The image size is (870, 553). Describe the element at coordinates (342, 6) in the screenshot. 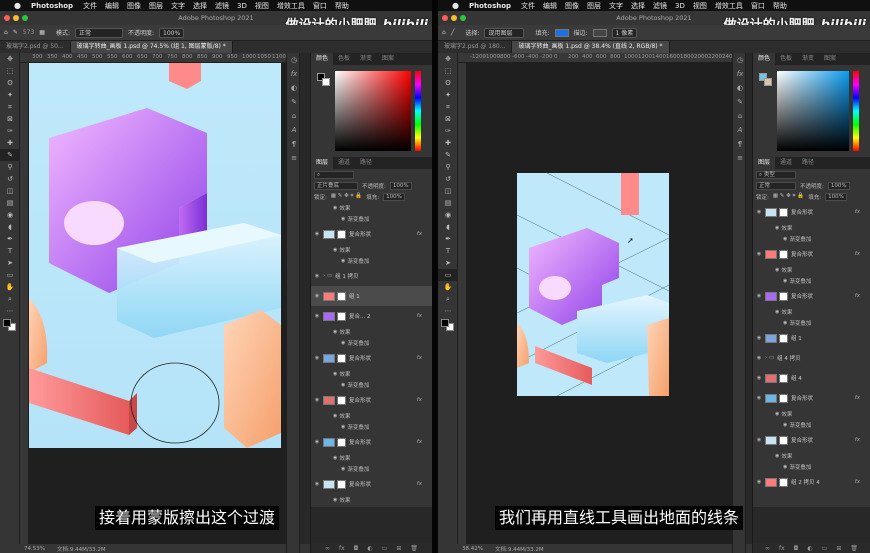

I see `menu-help: 帮助` at that location.